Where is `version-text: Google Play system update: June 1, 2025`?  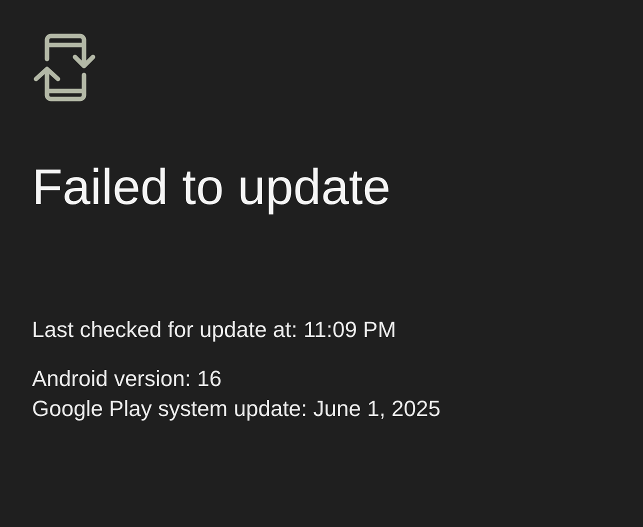 version-text: Google Play system update: June 1, 2025 is located at coordinates (237, 409).